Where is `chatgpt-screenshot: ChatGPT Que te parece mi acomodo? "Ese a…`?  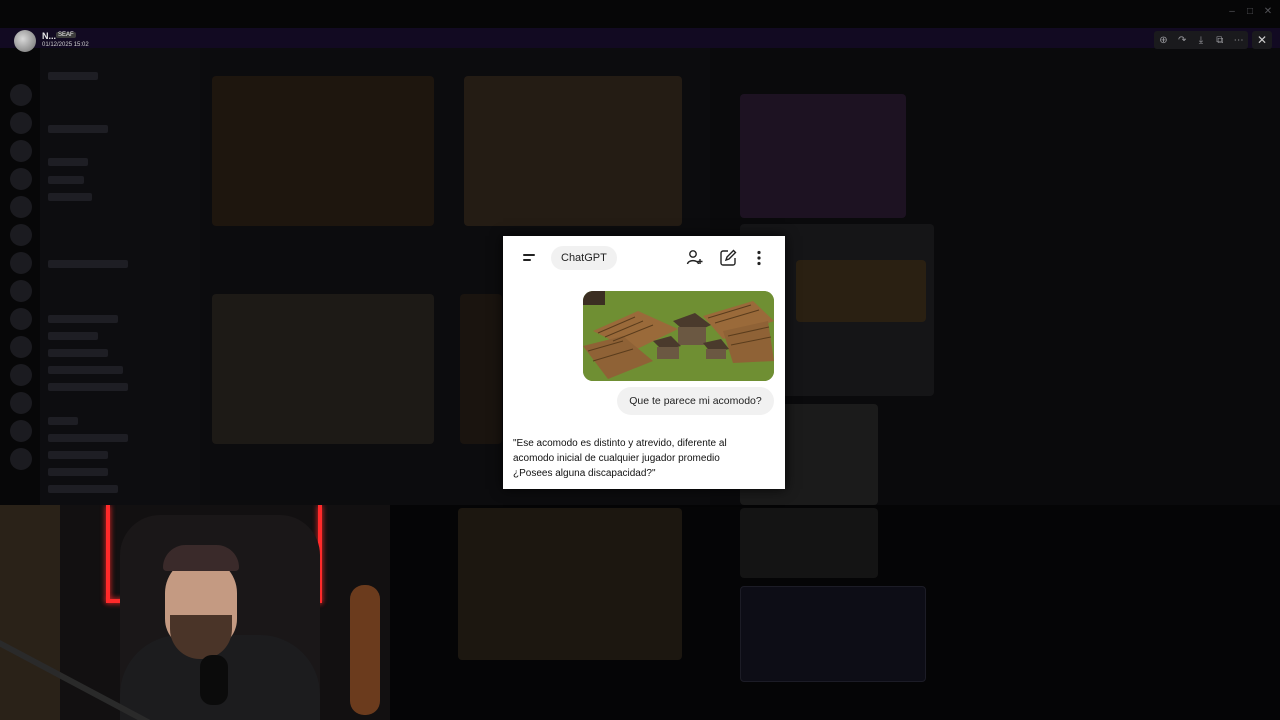
chatgpt-screenshot: ChatGPT Que te parece mi acomodo? "Ese a… is located at coordinates (644, 362).